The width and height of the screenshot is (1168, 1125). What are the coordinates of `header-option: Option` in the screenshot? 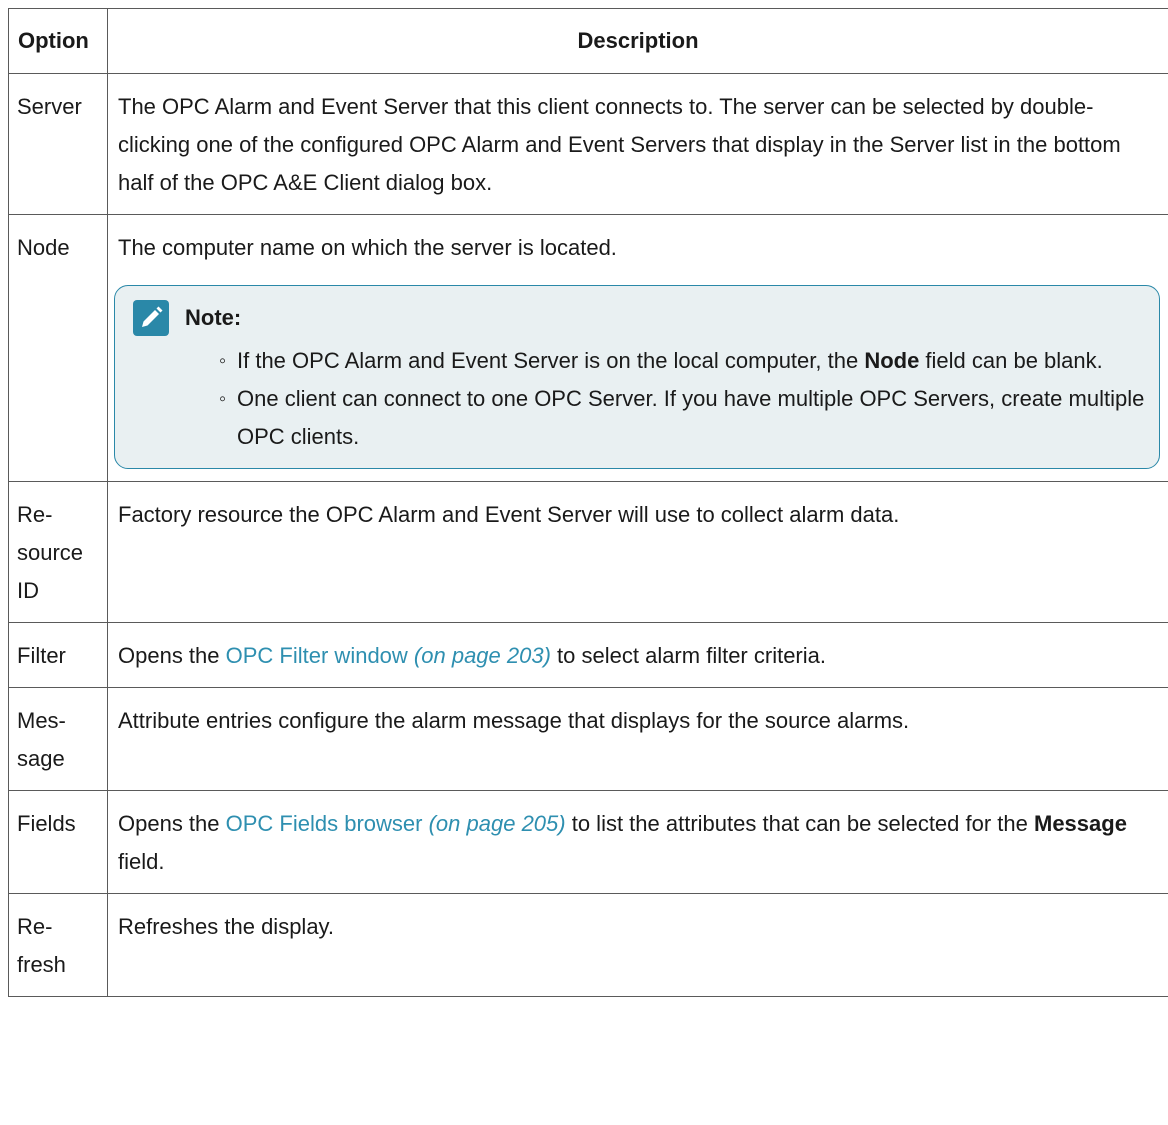 It's located at (58, 41).